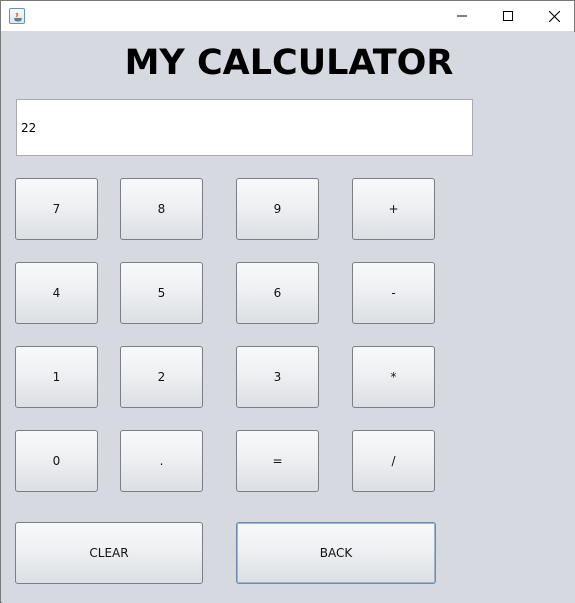 This screenshot has width=575, height=603. What do you see at coordinates (393, 209) in the screenshot?
I see `key-plus-button: +` at bounding box center [393, 209].